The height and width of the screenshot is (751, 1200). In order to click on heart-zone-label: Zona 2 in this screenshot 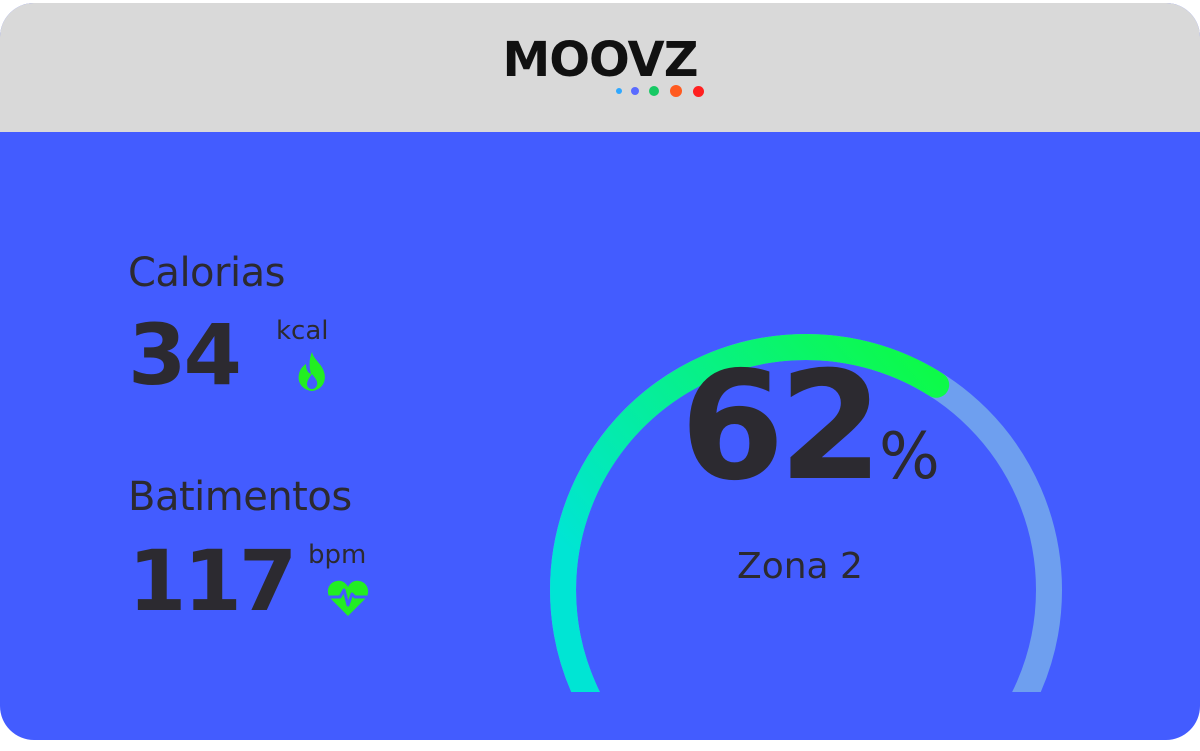, I will do `click(800, 566)`.